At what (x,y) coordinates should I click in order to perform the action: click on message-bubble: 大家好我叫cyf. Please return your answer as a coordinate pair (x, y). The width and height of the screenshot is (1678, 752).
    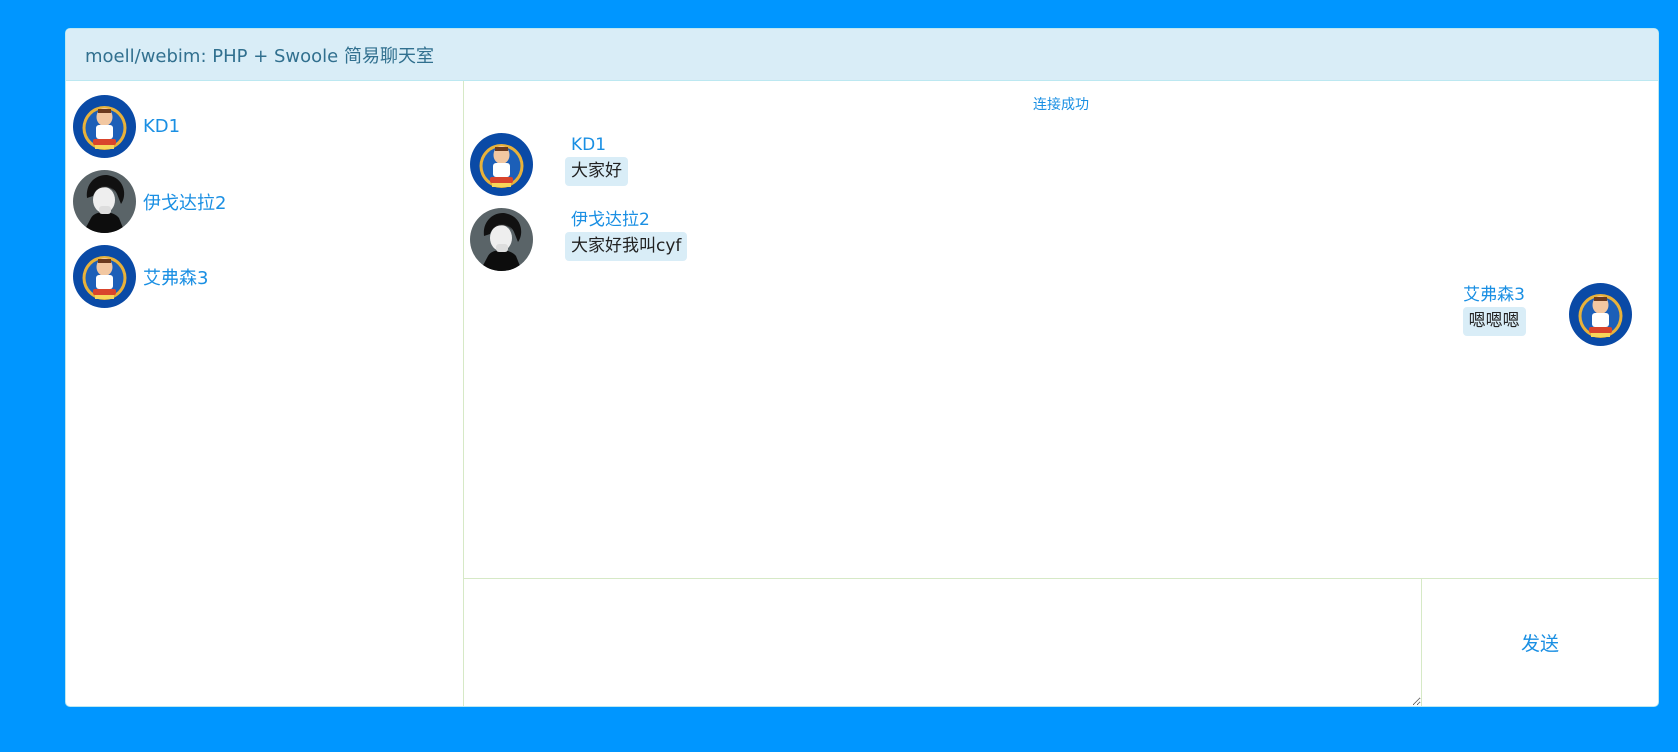
    Looking at the image, I should click on (626, 246).